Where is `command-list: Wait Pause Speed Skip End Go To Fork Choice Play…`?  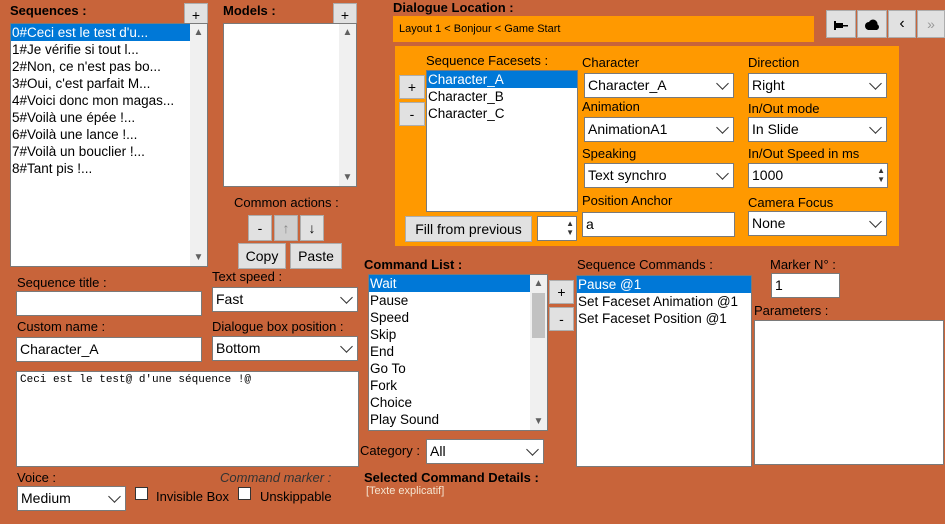 command-list: Wait Pause Speed Skip End Go To Fork Choice Play… is located at coordinates (458, 352).